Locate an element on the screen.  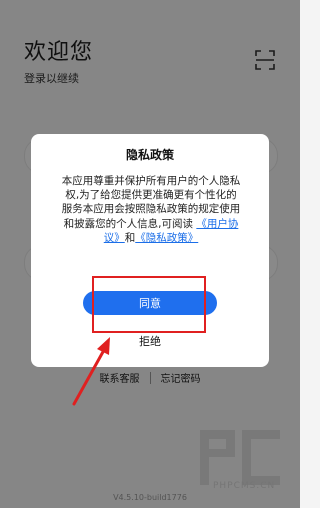
privacy-policy-link: 《隐私政策》 is located at coordinates (166, 238).